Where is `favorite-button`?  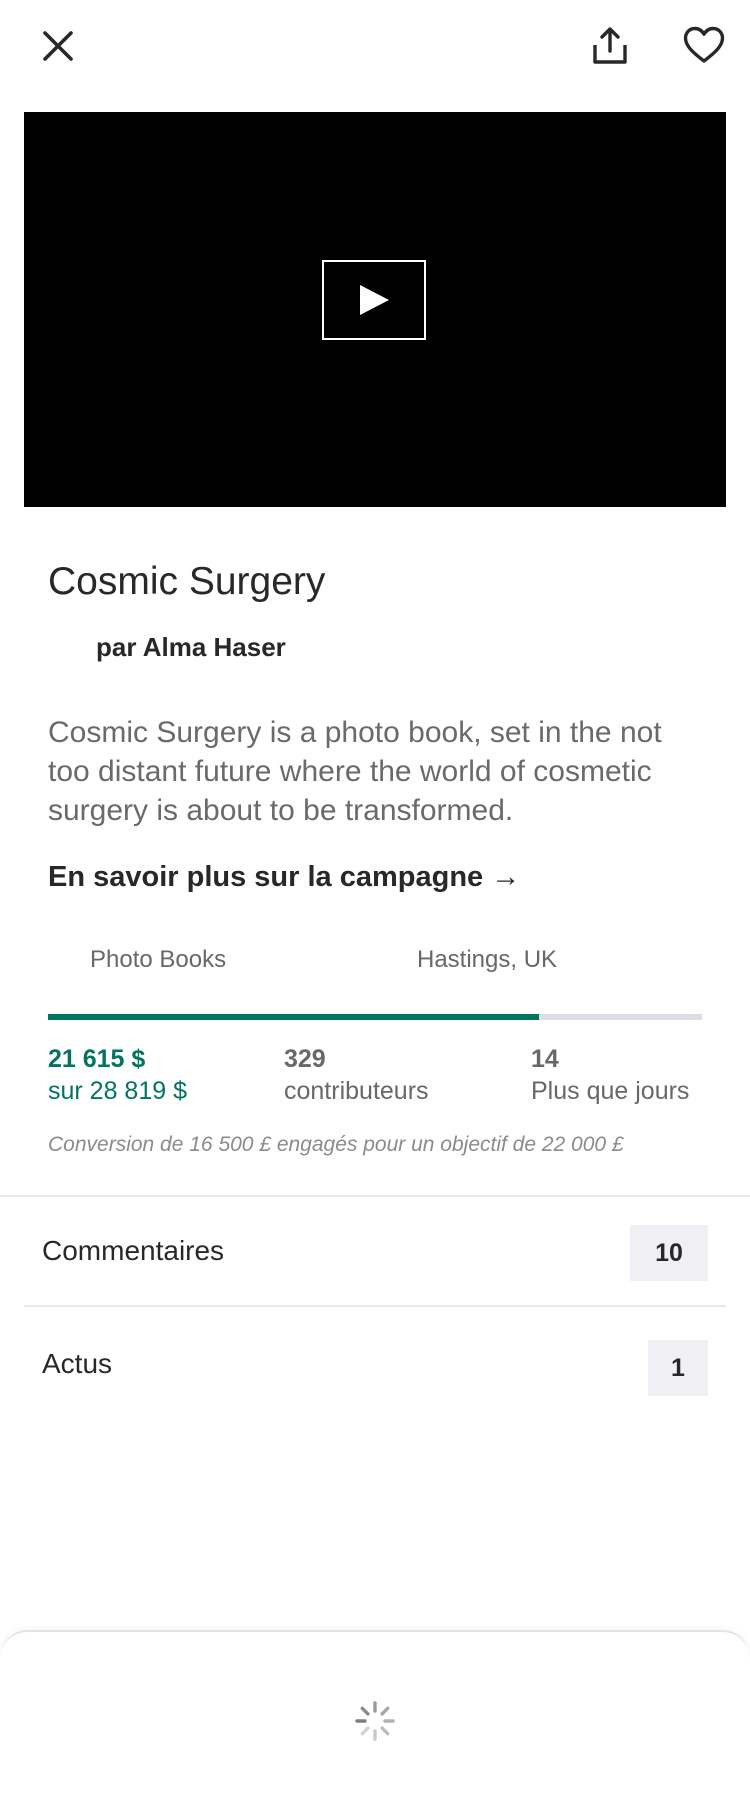
favorite-button is located at coordinates (704, 45).